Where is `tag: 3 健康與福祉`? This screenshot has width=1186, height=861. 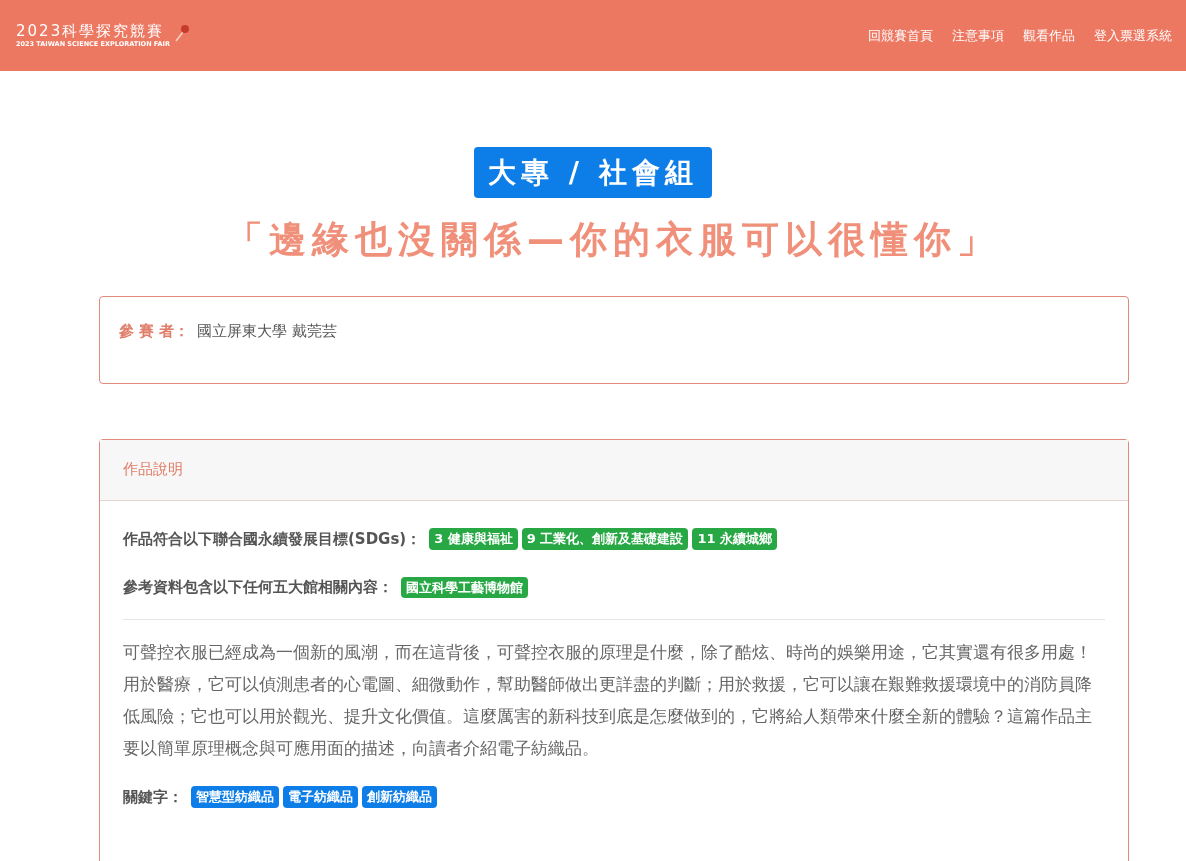
tag: 3 健康與福祉 is located at coordinates (473, 539).